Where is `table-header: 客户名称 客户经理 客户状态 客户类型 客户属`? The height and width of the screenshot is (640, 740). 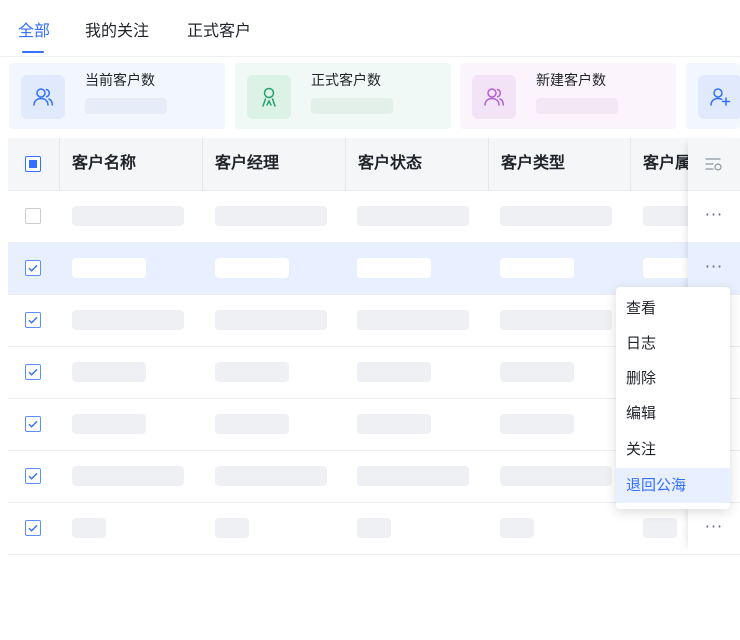 table-header: 客户名称 客户经理 客户状态 客户类型 客户属 is located at coordinates (374, 164).